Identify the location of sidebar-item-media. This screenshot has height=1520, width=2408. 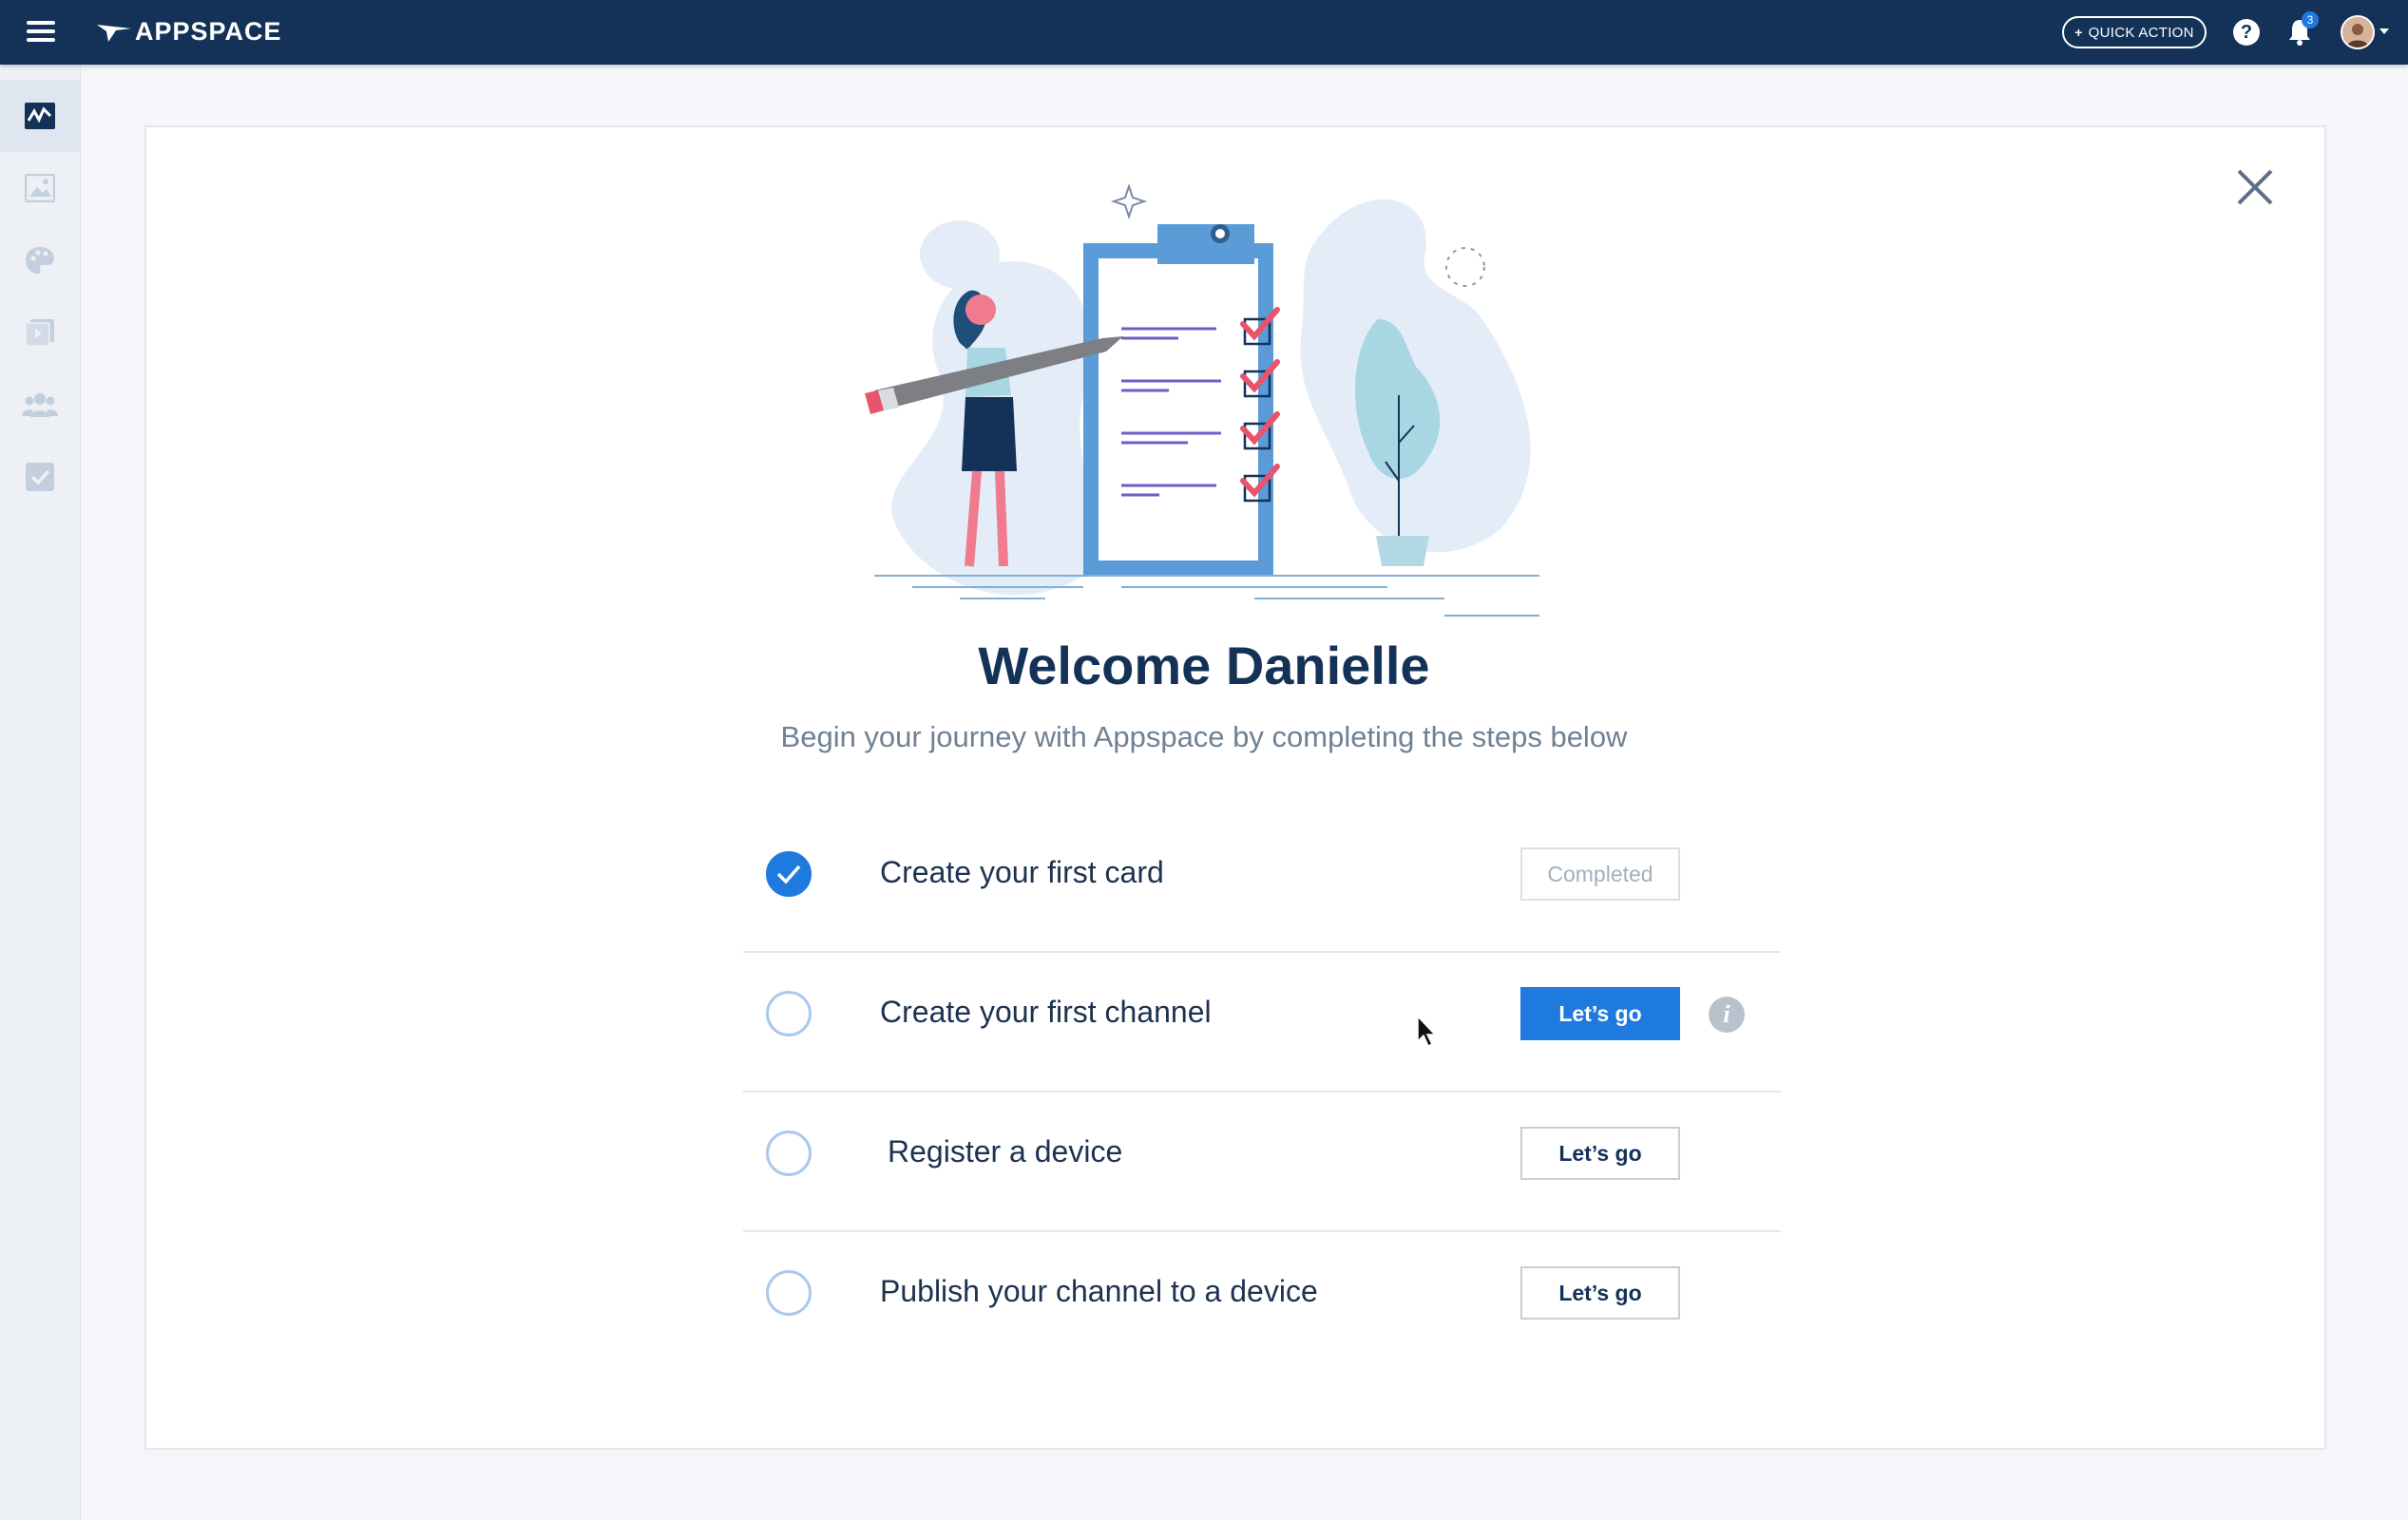
(40, 332).